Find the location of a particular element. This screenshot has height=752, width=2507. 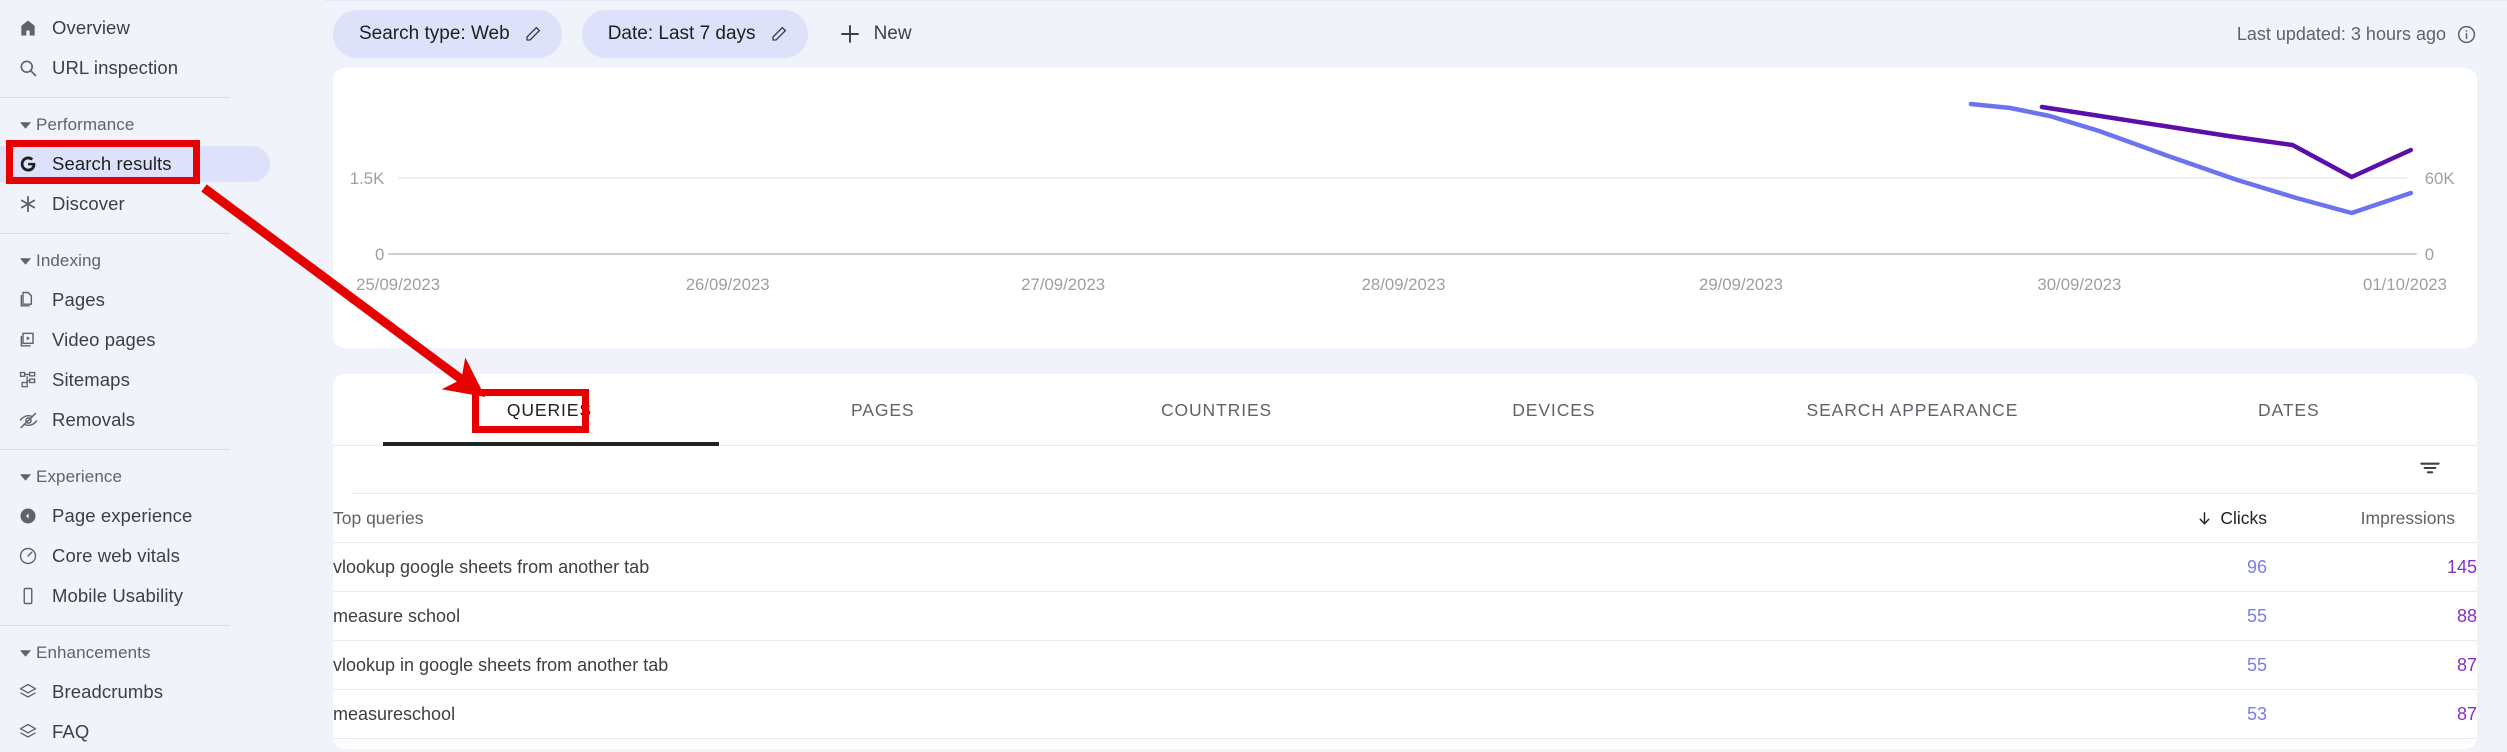

filter-chip-date: Date: Last 7 days is located at coordinates (694, 34).